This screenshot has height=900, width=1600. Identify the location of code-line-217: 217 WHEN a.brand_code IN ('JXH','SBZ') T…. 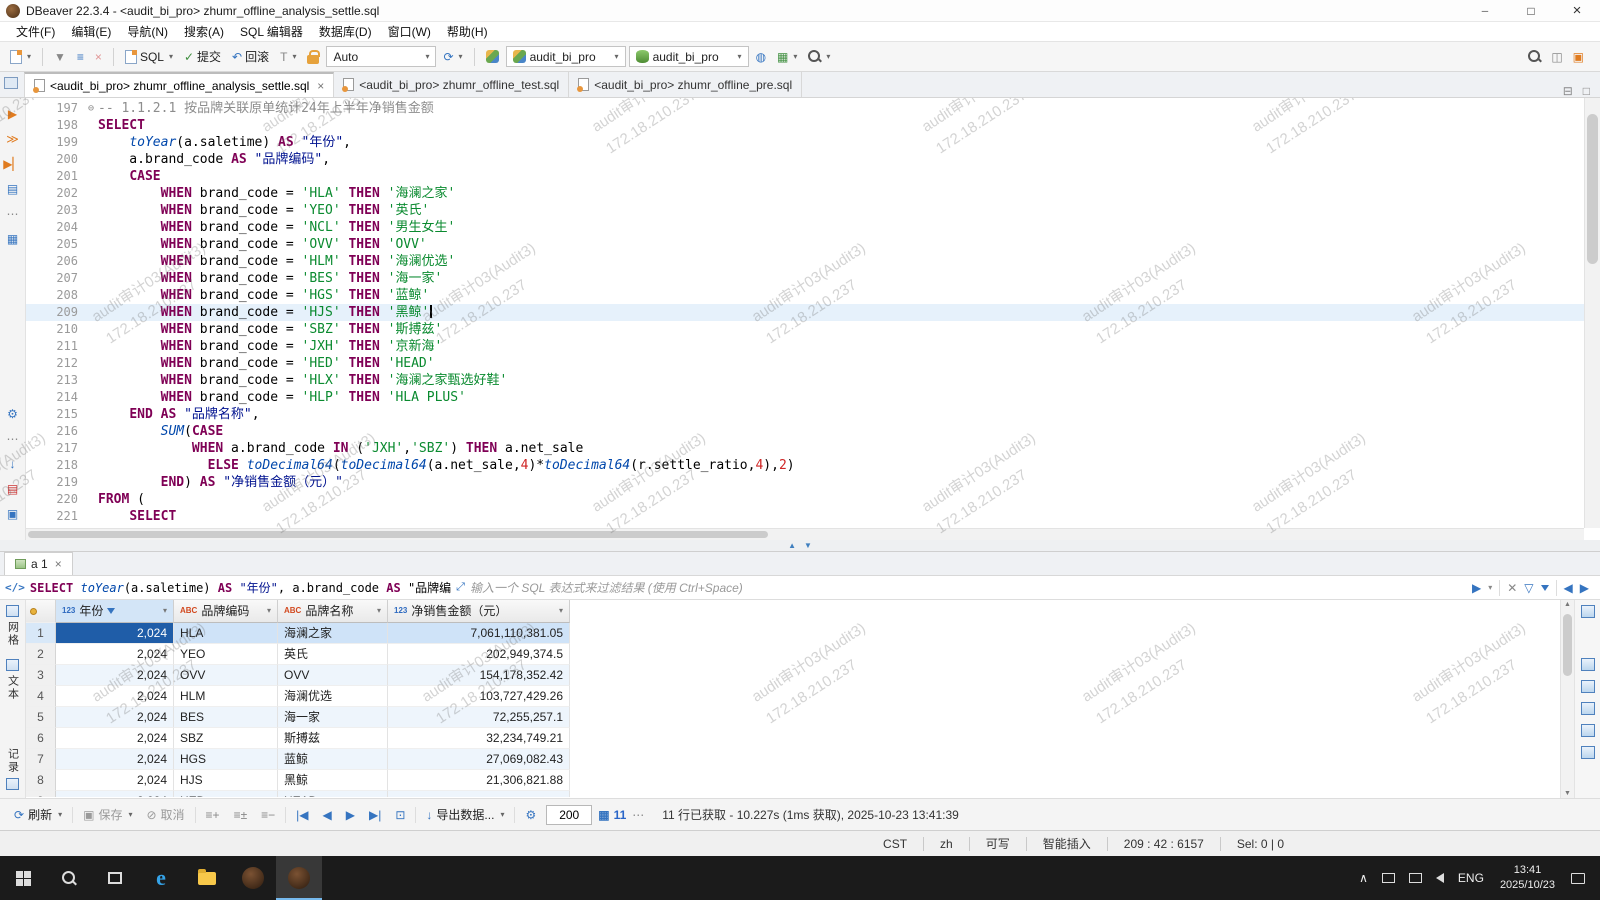
(805, 448).